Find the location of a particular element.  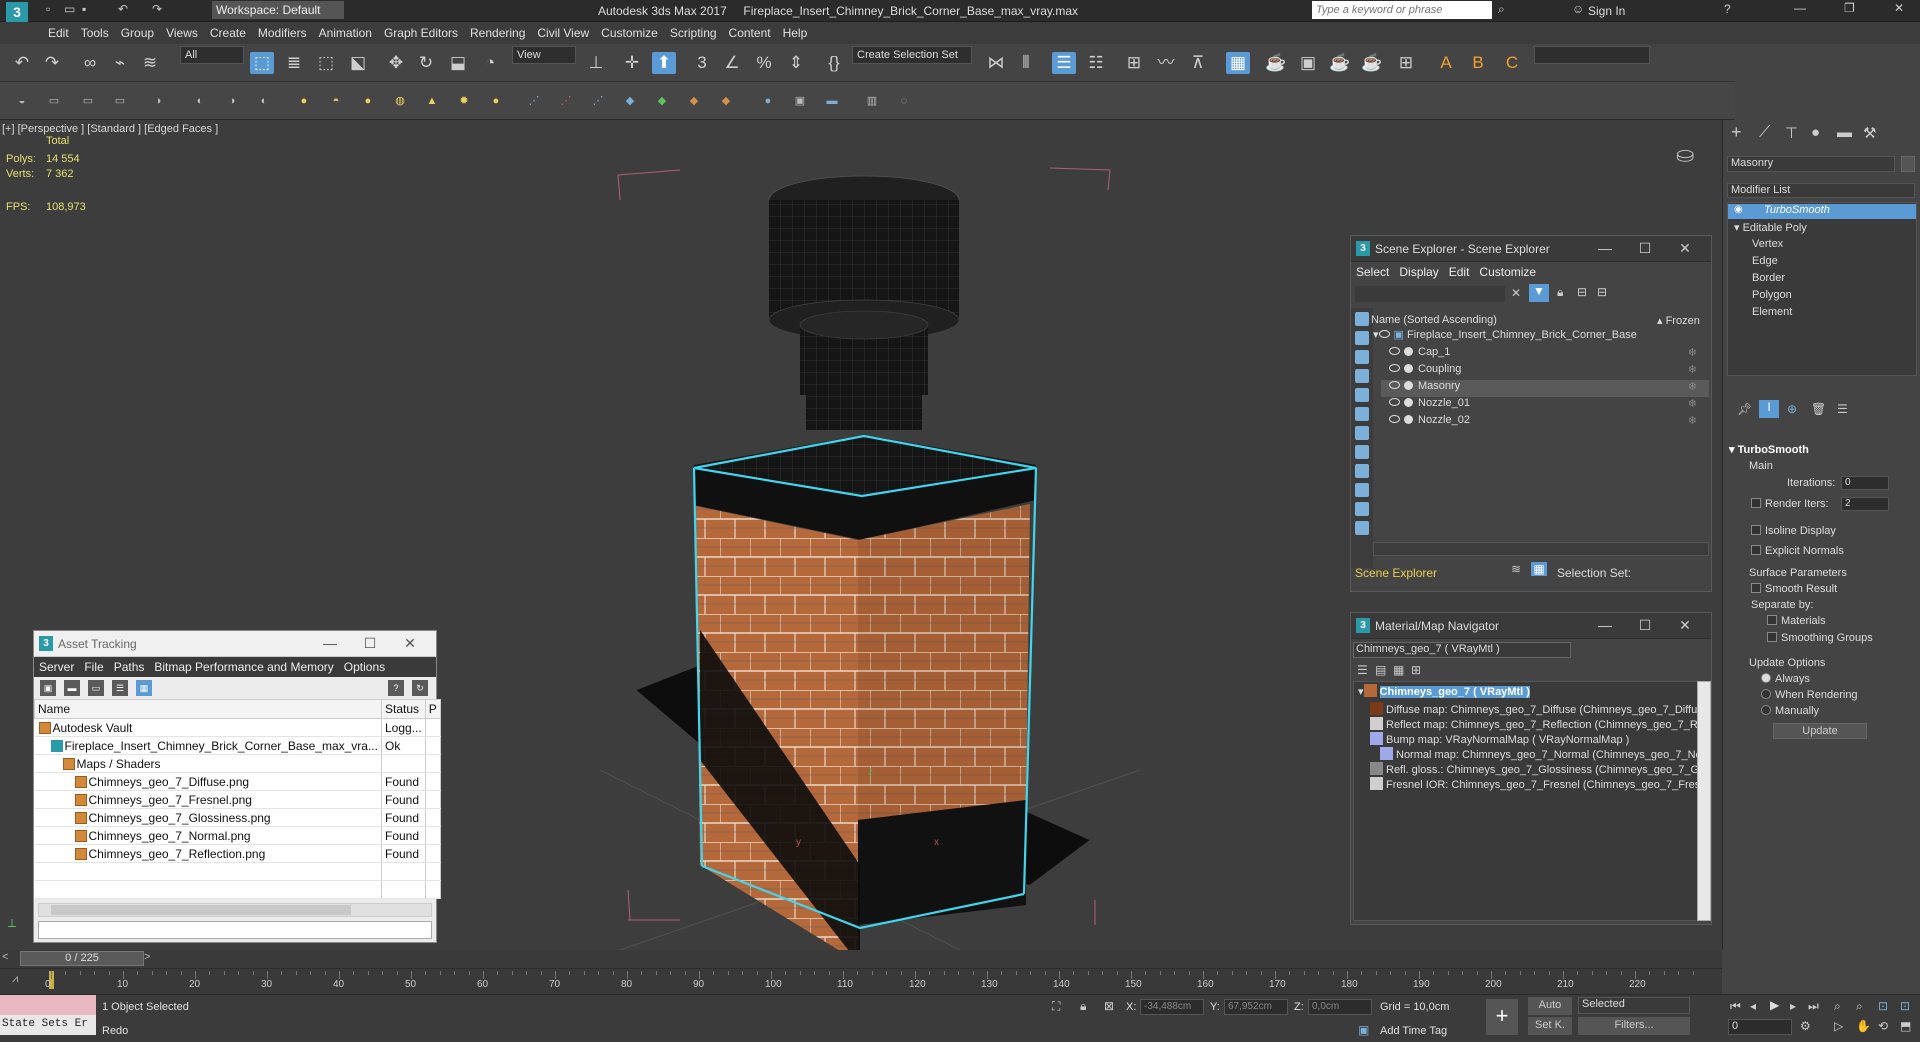

frozen-icon: ❄ is located at coordinates (1692, 352).